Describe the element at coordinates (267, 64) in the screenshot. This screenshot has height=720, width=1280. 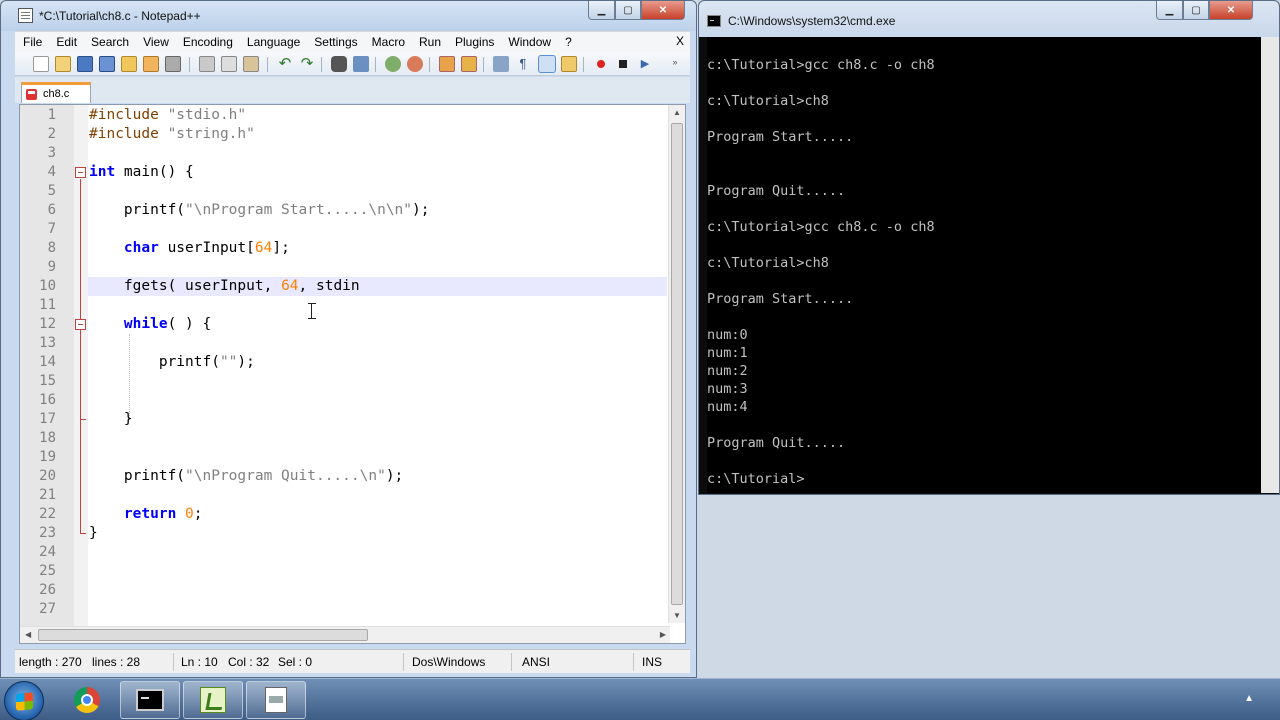
I see `toolbar-separator` at that location.